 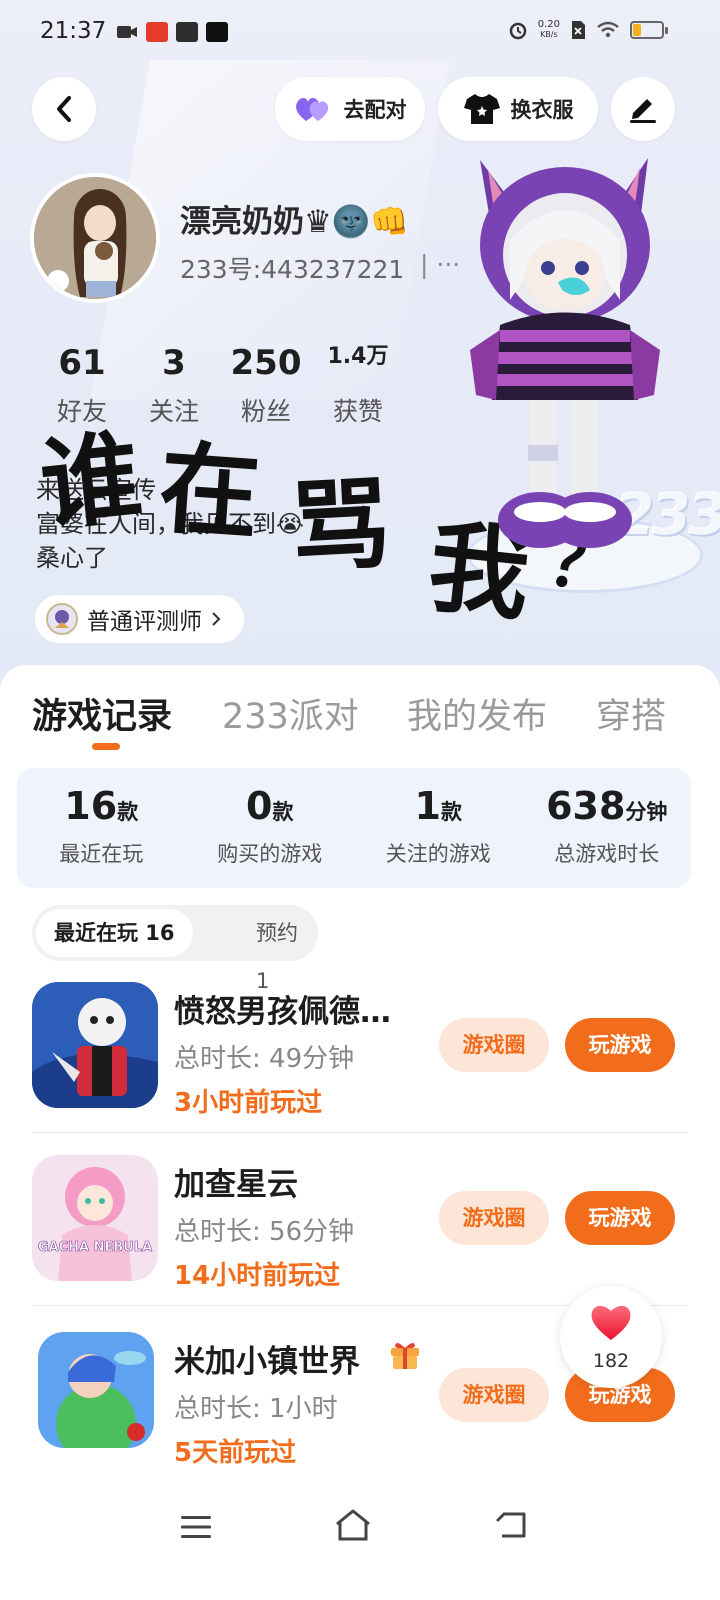 What do you see at coordinates (360, 710) in the screenshot?
I see `profile-tabs: 游戏记录 233派对 我的发布 穿搭` at bounding box center [360, 710].